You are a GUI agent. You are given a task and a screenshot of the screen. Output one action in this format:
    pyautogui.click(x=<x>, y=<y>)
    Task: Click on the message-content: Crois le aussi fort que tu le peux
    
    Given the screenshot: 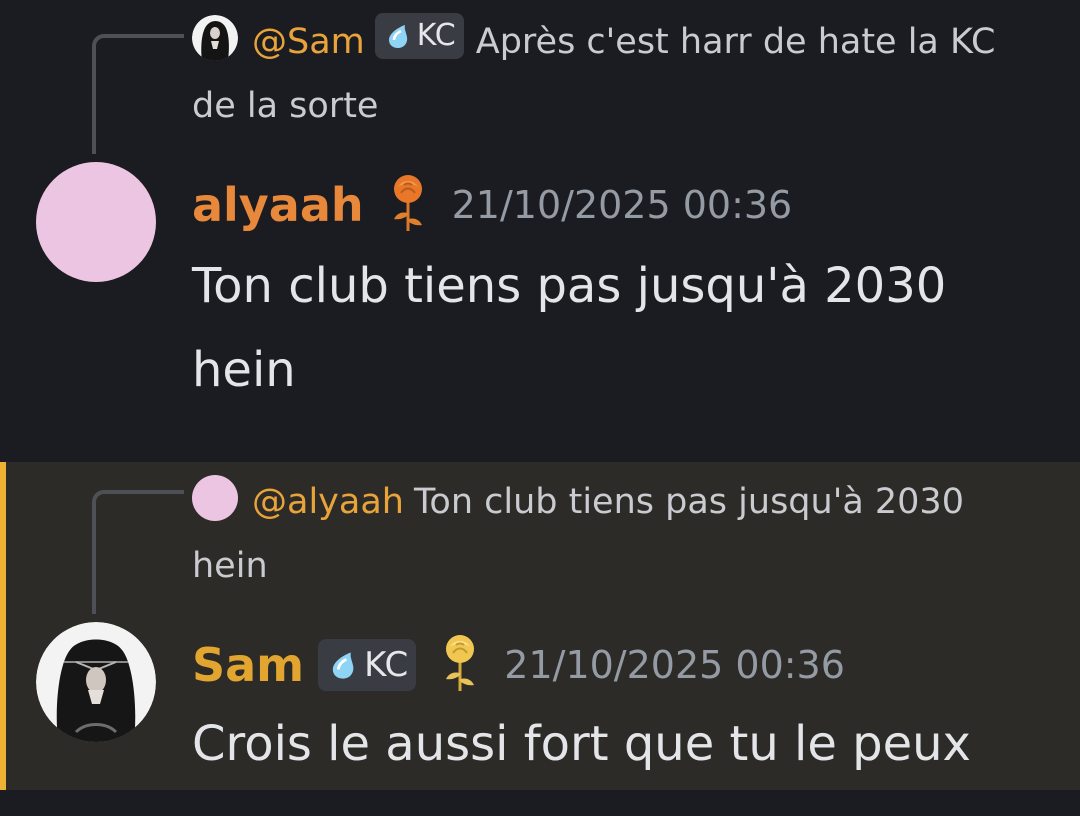 What is the action you would take?
    pyautogui.click(x=581, y=744)
    